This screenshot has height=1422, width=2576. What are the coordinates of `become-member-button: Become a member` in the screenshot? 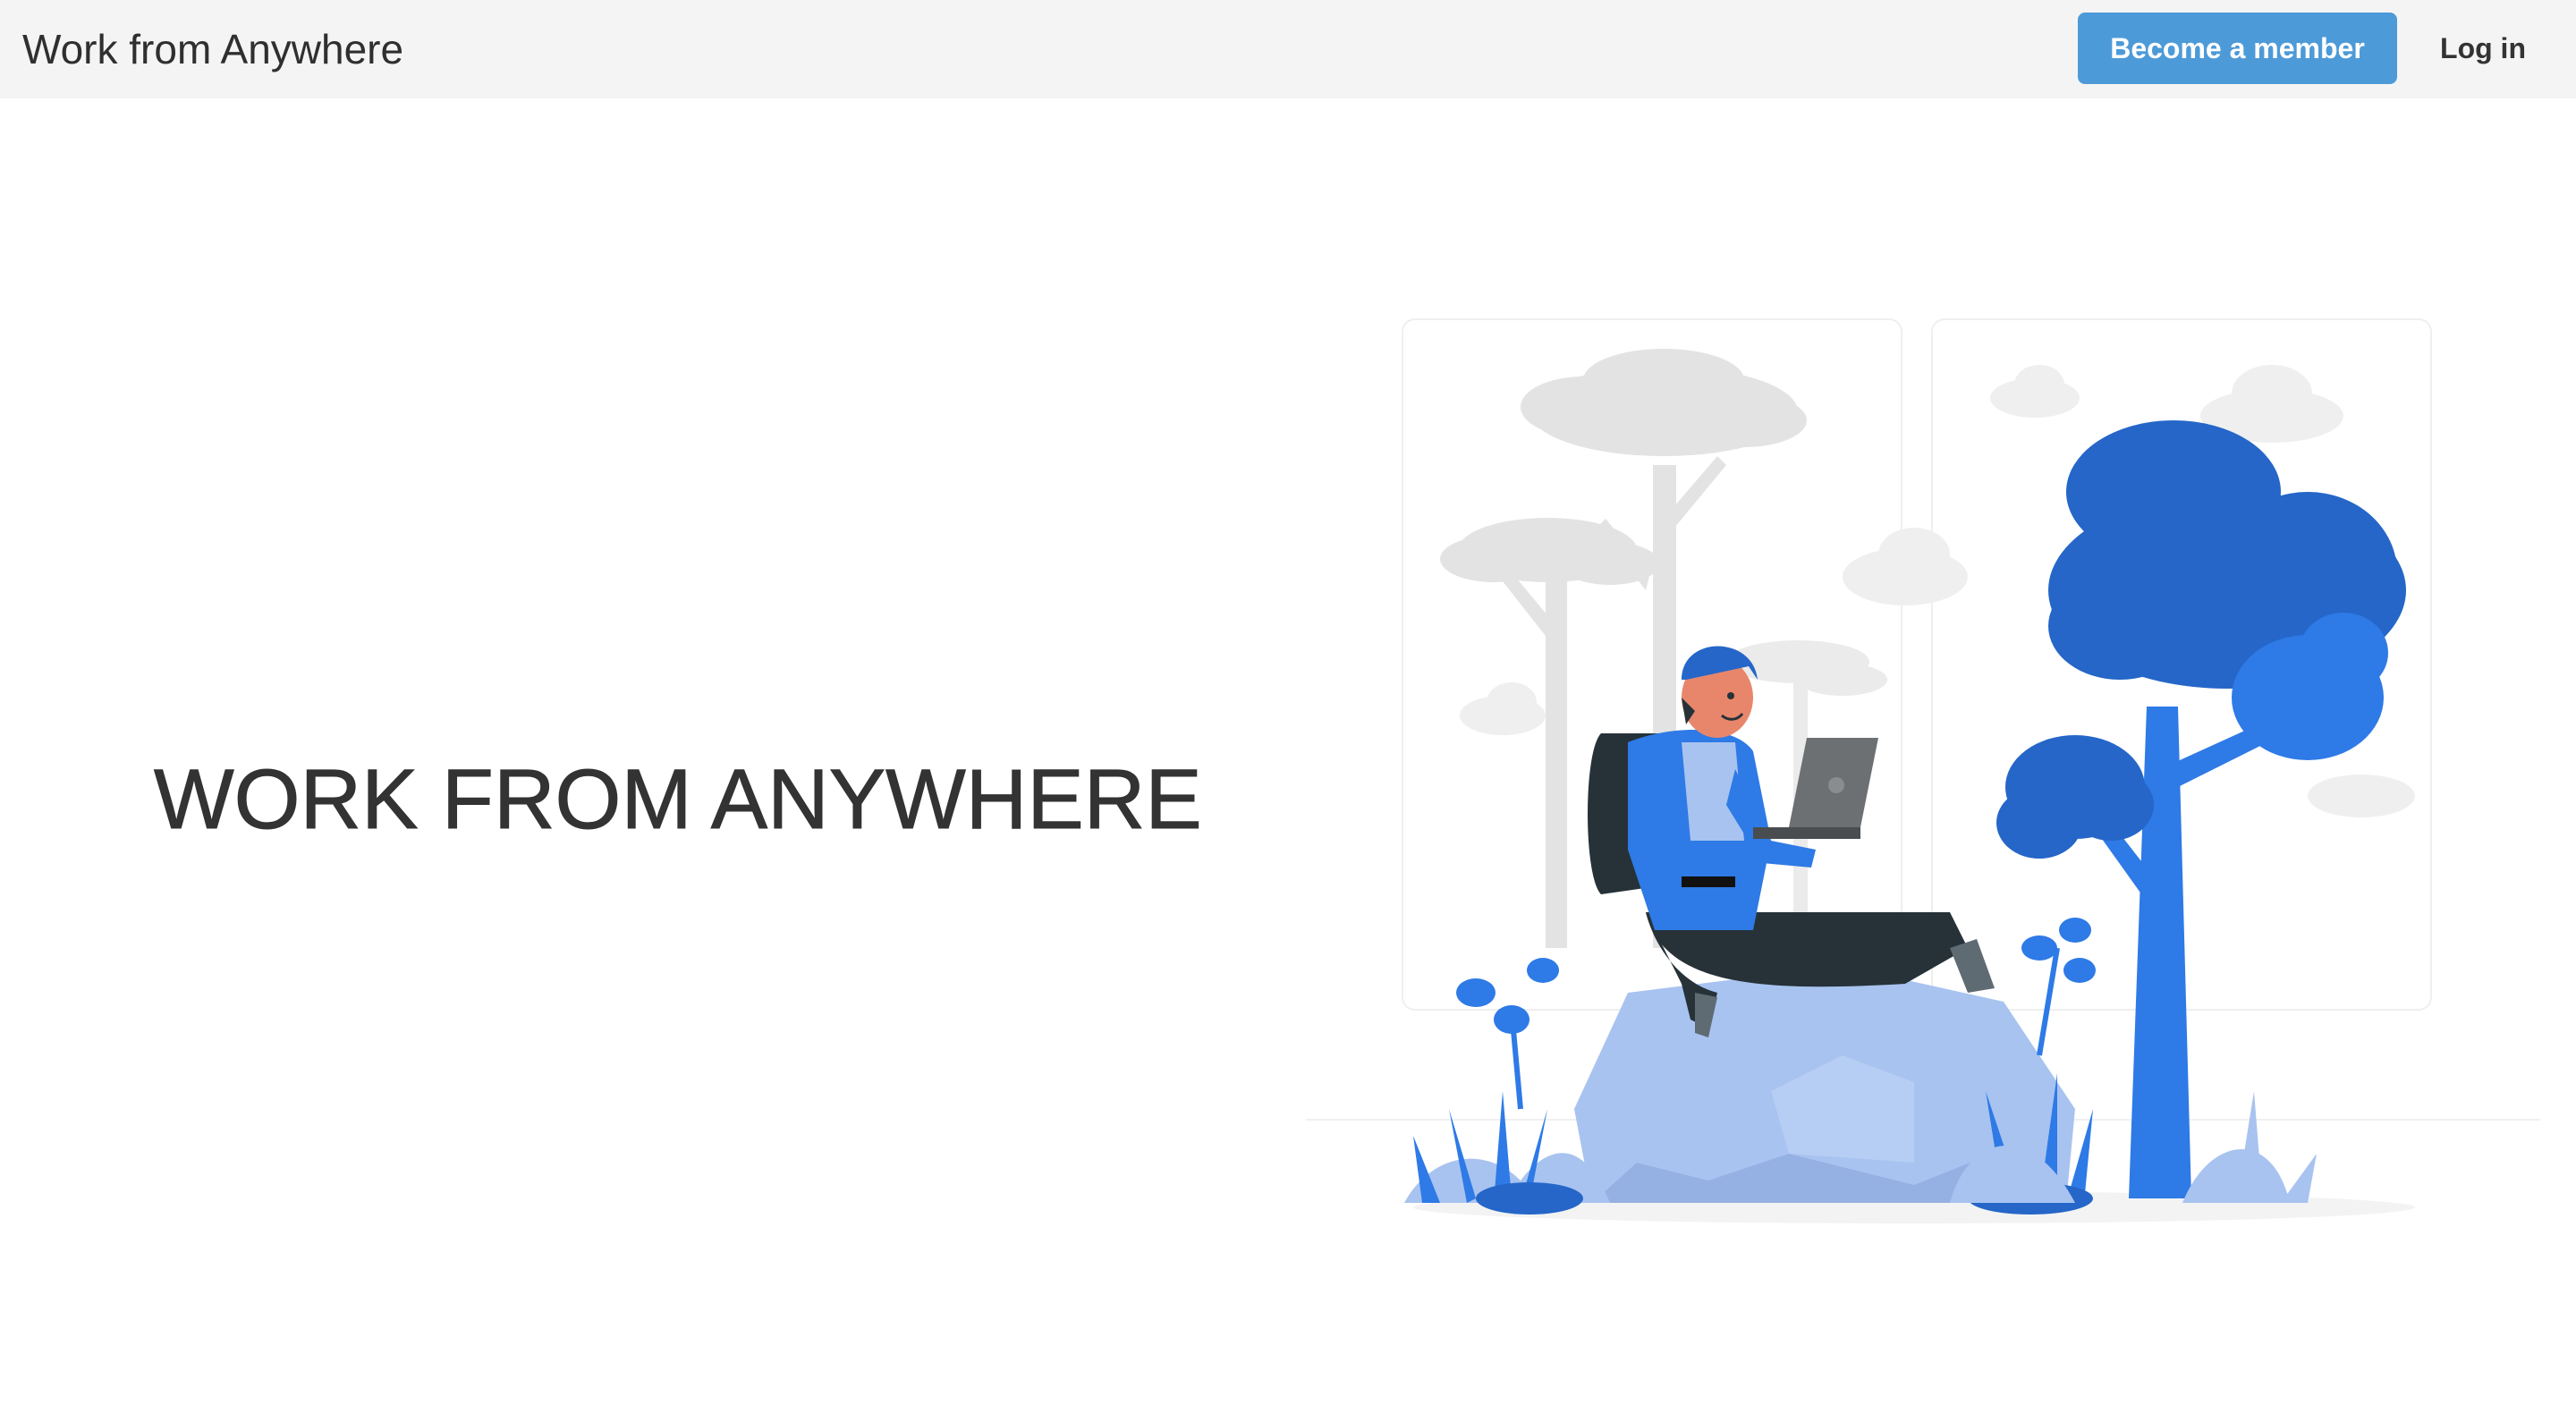 It's located at (2237, 48).